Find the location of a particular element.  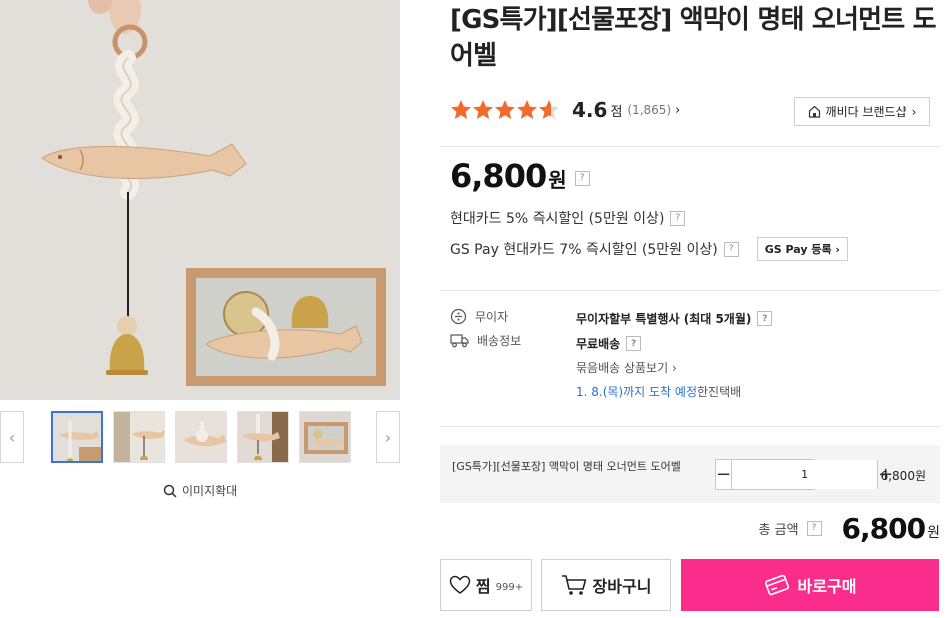

total-amount: 총 금액 ? 6,800 원 is located at coordinates (849, 528).